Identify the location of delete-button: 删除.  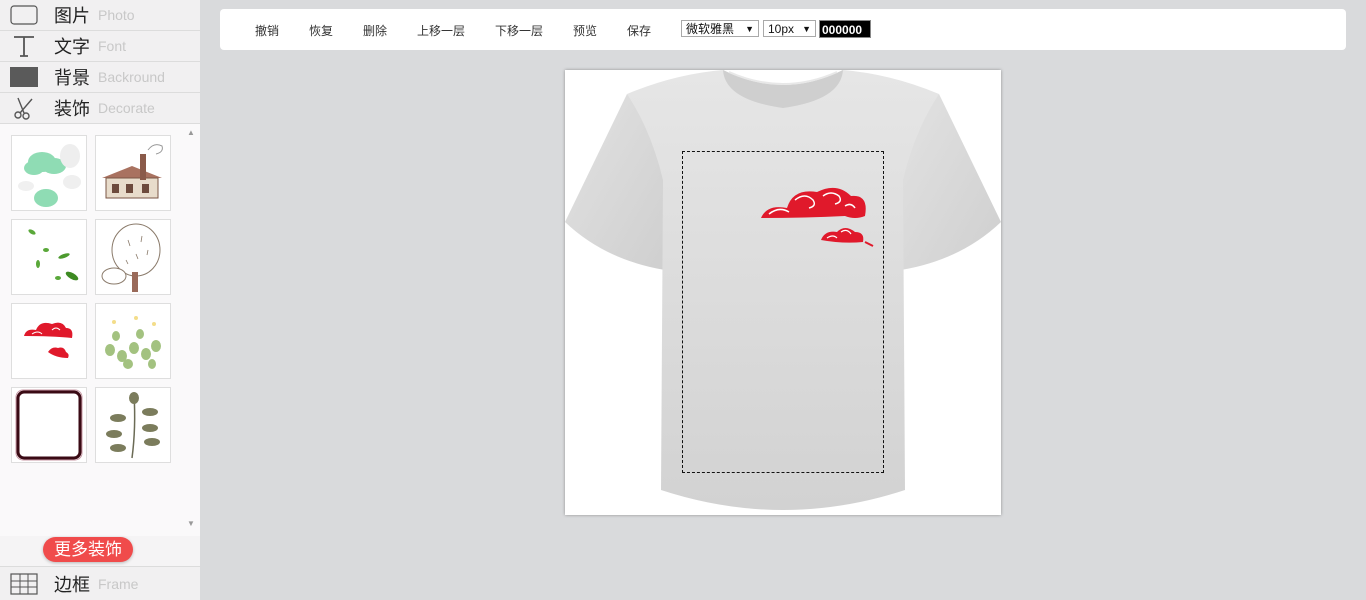
(375, 30).